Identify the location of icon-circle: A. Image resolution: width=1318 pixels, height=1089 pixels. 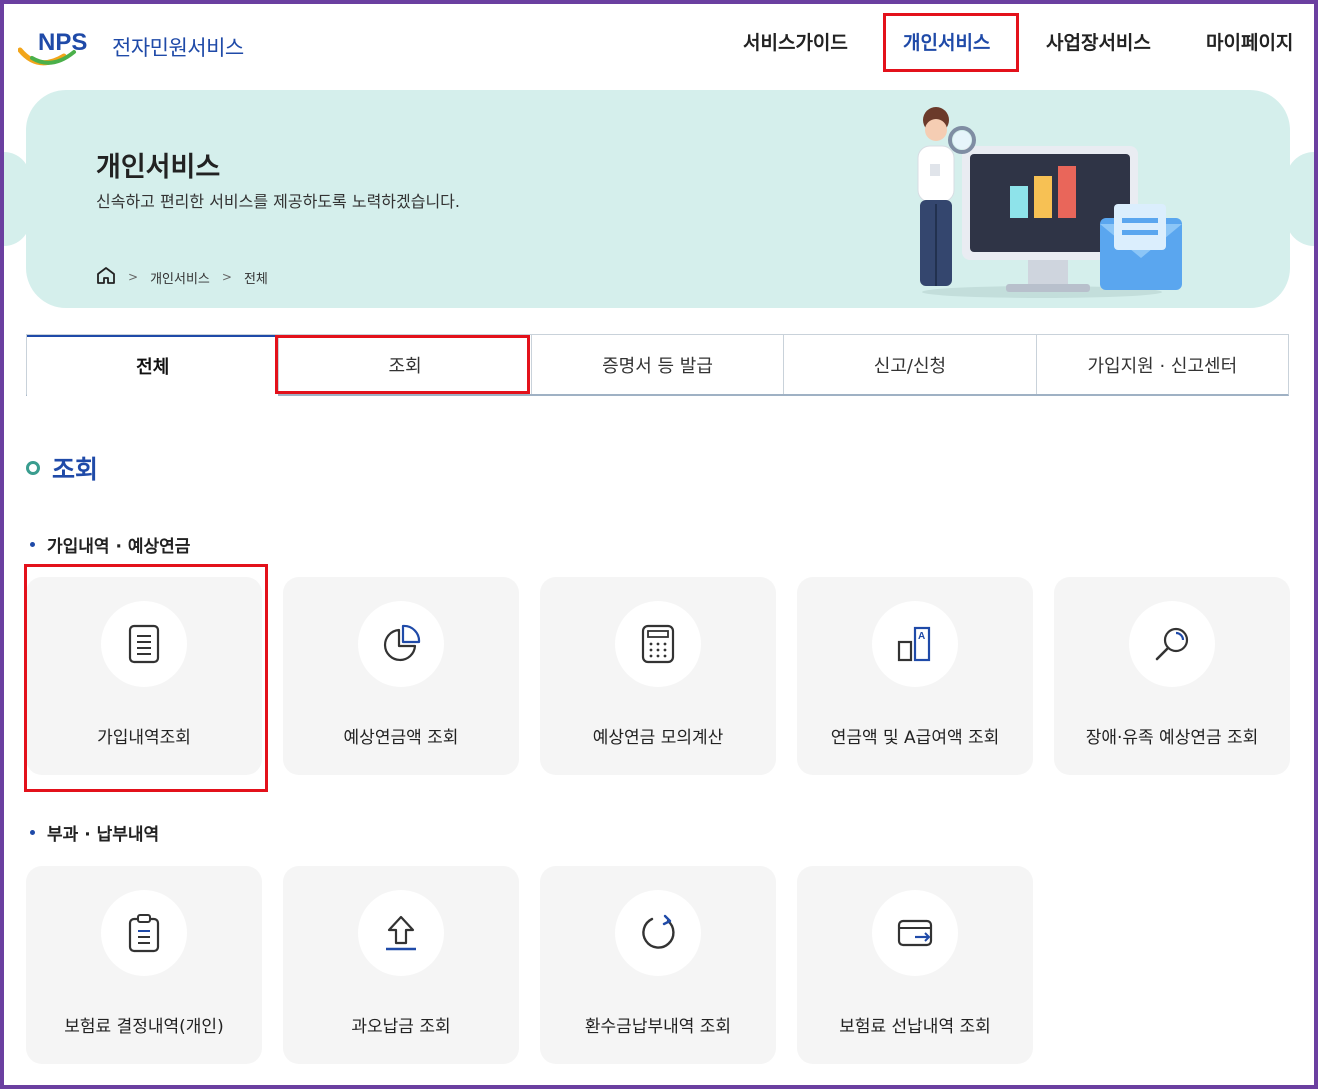
(915, 644).